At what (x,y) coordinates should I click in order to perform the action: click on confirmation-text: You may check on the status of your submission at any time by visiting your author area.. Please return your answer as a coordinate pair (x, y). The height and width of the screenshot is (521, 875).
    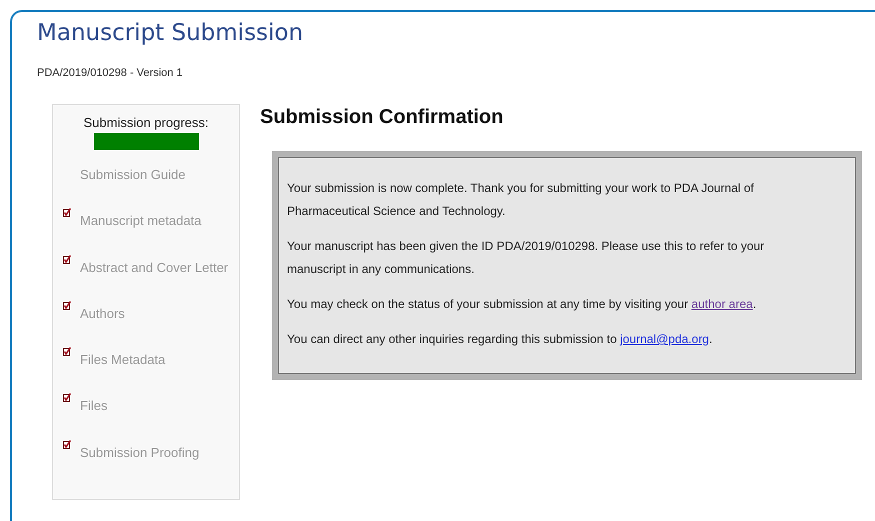
    Looking at the image, I should click on (522, 304).